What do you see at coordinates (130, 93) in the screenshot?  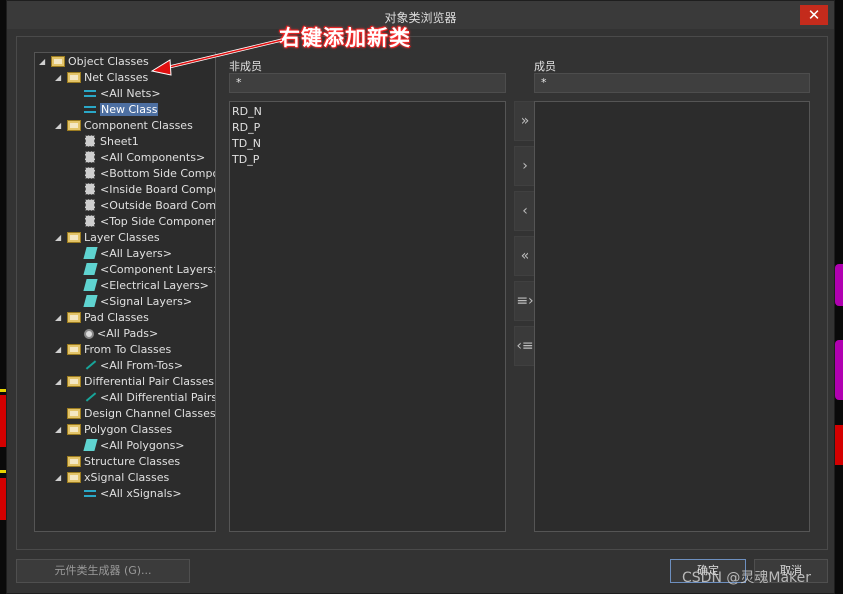 I see `tree-item-label: <All Nets>` at bounding box center [130, 93].